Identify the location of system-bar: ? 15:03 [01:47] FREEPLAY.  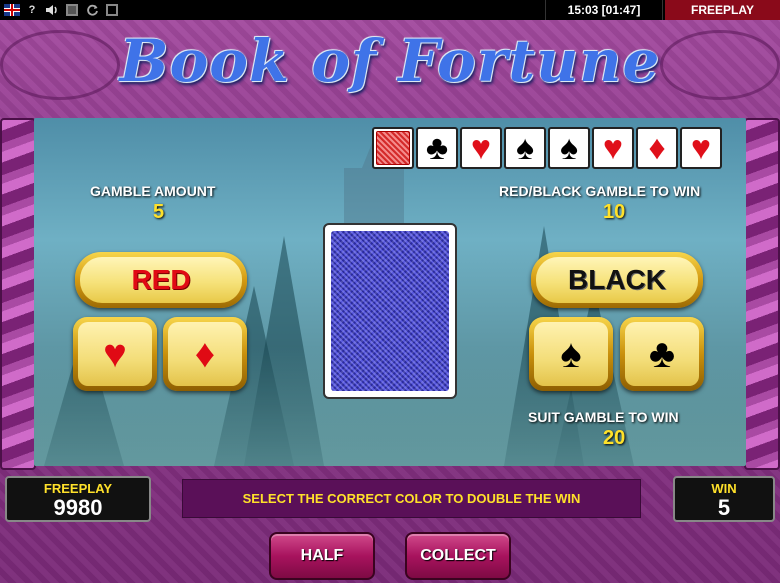
(390, 10).